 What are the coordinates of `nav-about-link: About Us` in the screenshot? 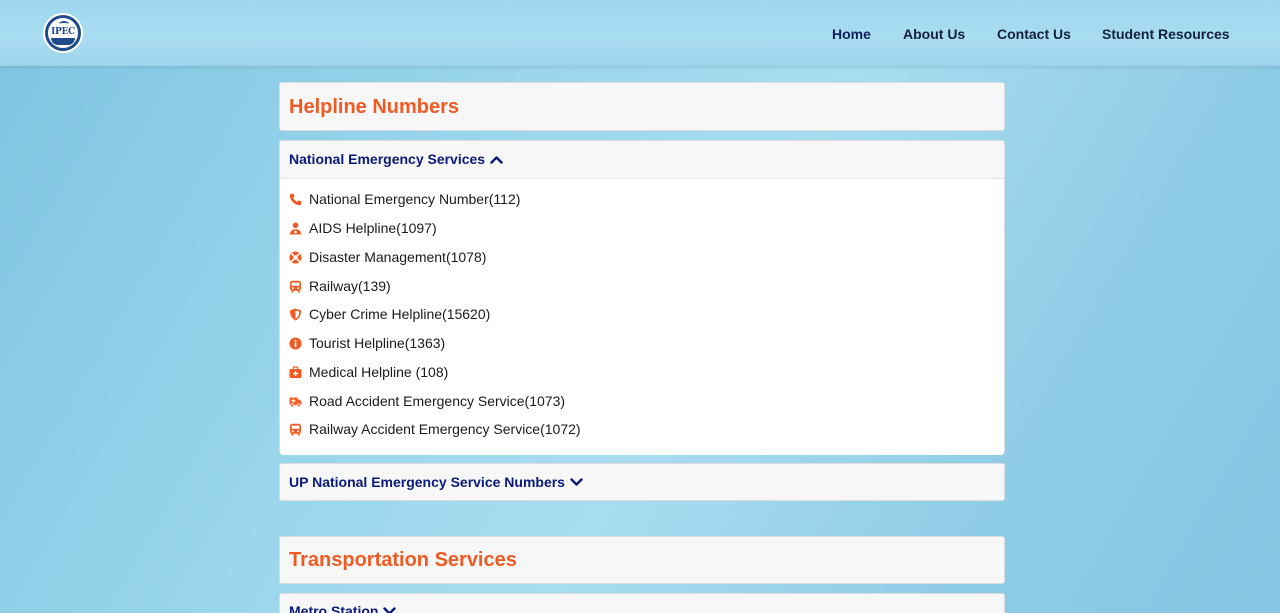 It's located at (934, 34).